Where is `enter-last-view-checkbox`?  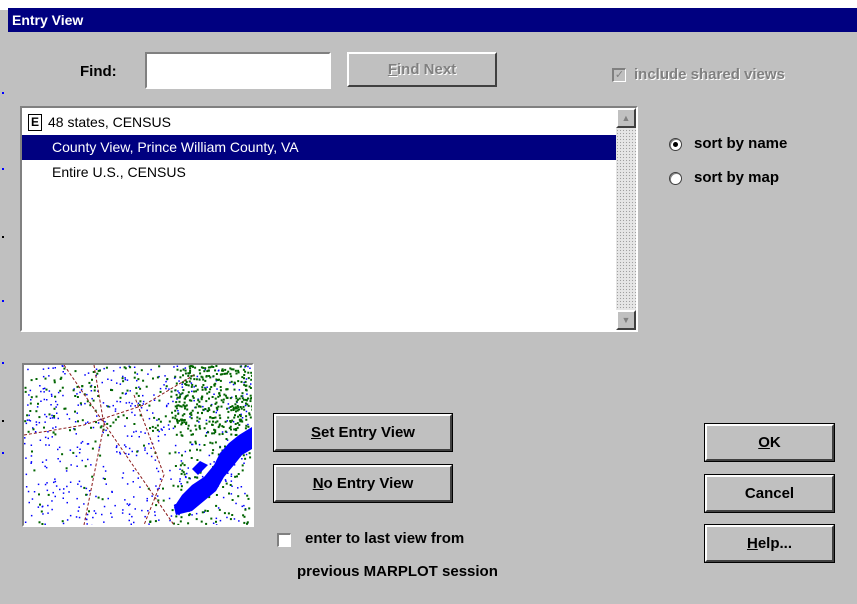
enter-last-view-checkbox is located at coordinates (284, 540).